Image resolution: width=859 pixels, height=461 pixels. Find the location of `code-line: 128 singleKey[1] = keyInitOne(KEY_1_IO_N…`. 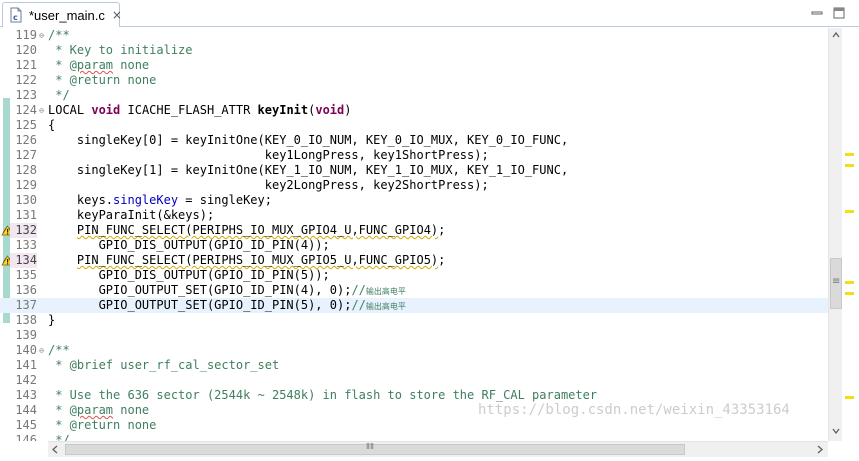

code-line: 128 singleKey[1] = keyInitOne(KEY_1_IO_N… is located at coordinates (414, 170).